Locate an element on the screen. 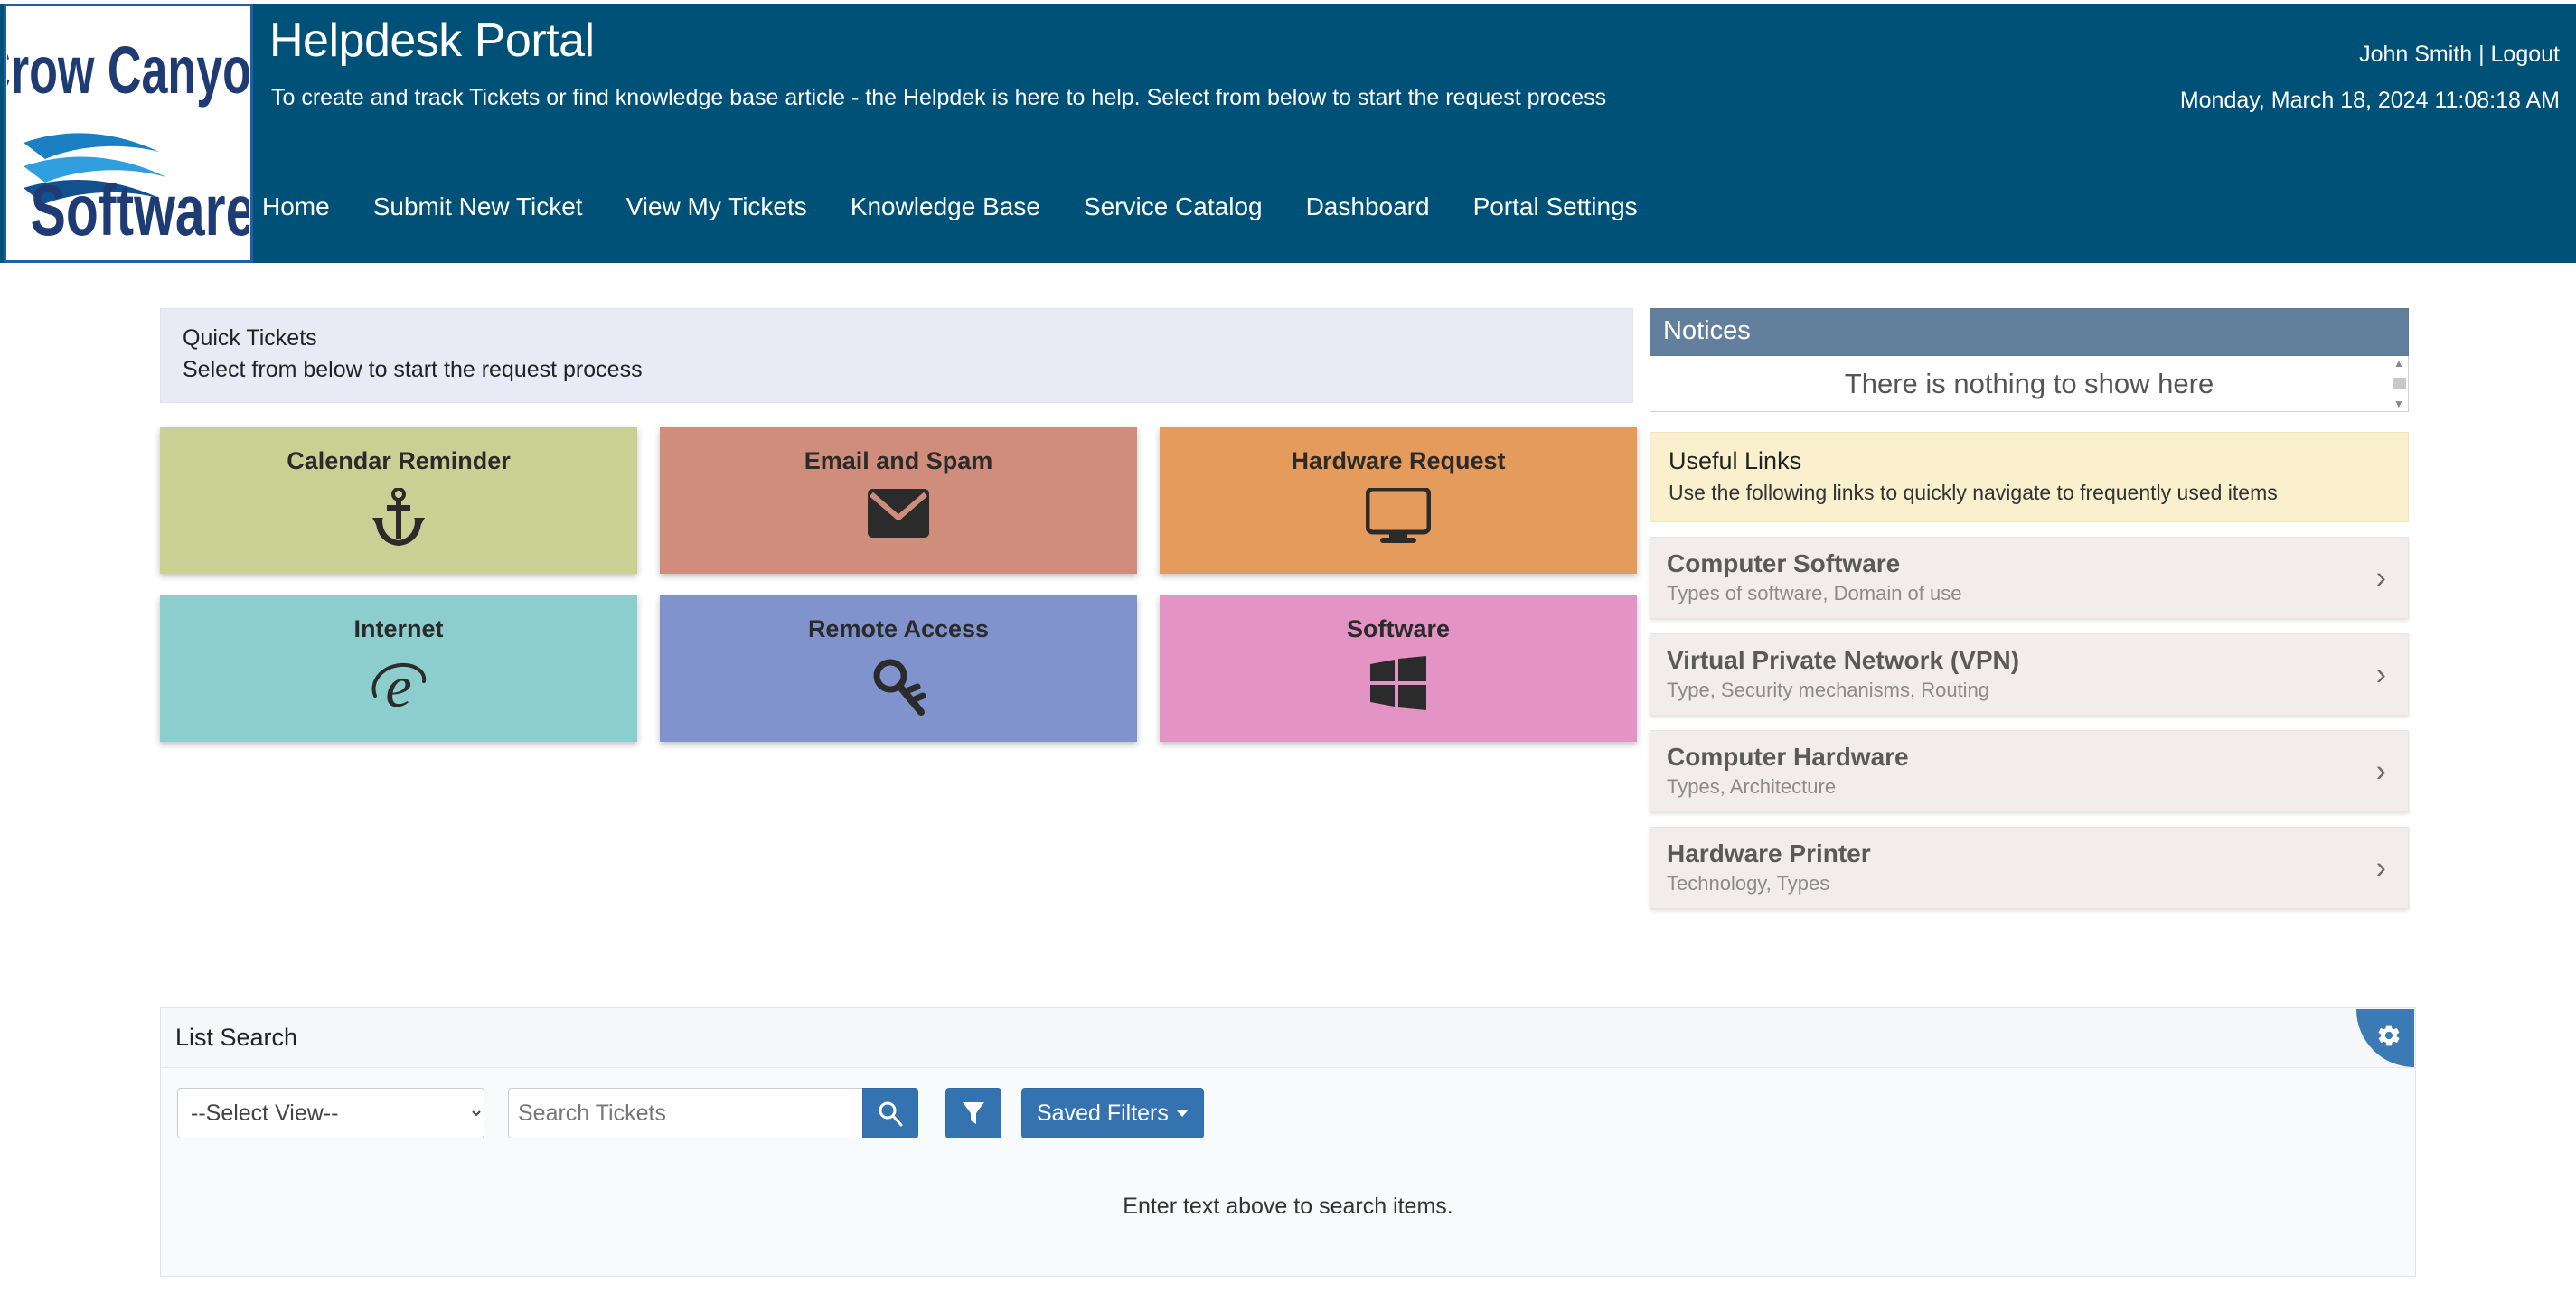  list-search-toolbar: --Select View-- Saved Filters is located at coordinates (1288, 1103).